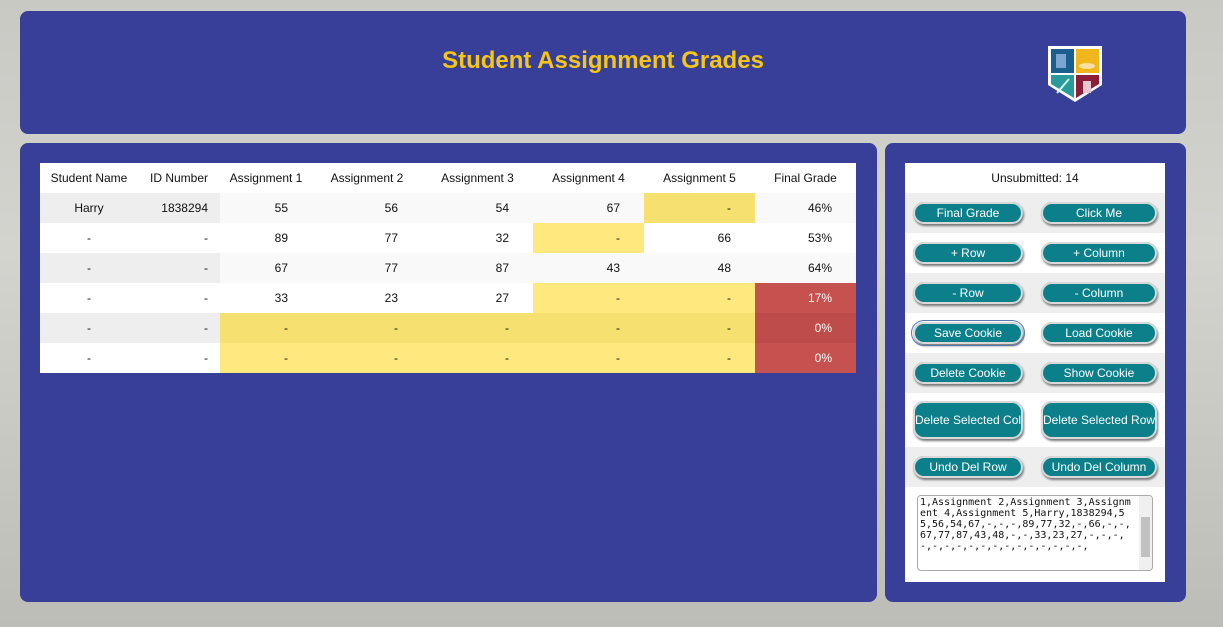  Describe the element at coordinates (1099, 293) in the screenshot. I see `remove-column-button: - Column` at that location.